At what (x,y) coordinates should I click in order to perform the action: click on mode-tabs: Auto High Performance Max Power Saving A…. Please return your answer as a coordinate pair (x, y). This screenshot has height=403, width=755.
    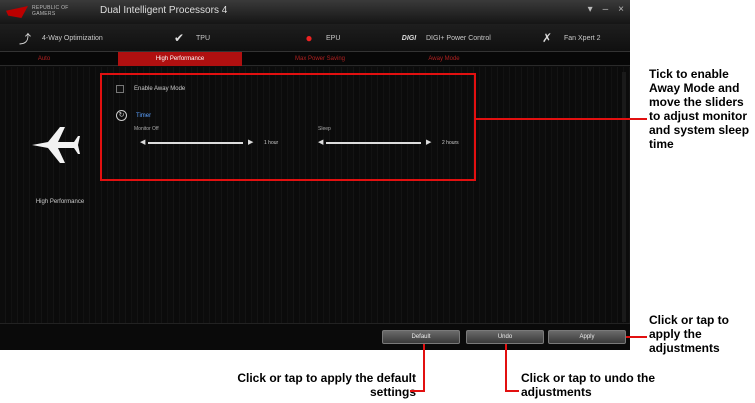
    Looking at the image, I should click on (315, 59).